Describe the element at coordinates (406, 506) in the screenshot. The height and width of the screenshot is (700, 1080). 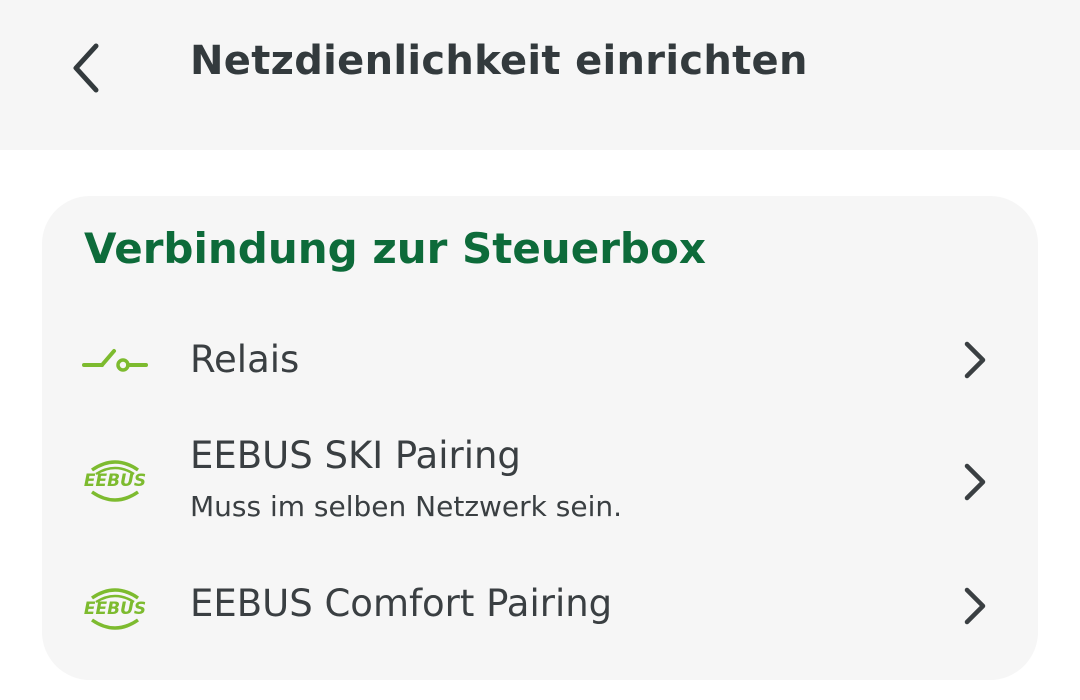
I see `item-sublabel: Muss im selben Netzwerk sein.` at that location.